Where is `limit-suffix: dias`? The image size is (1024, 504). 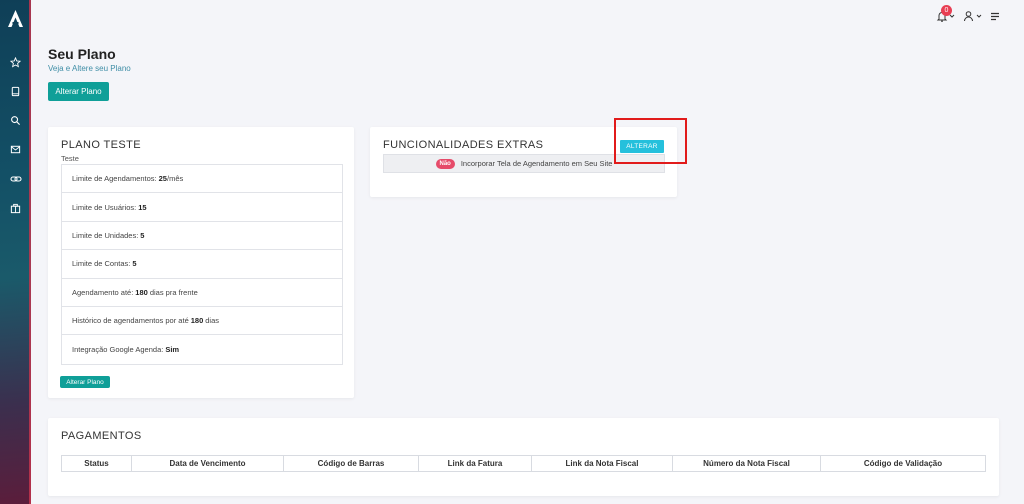 limit-suffix: dias is located at coordinates (212, 321).